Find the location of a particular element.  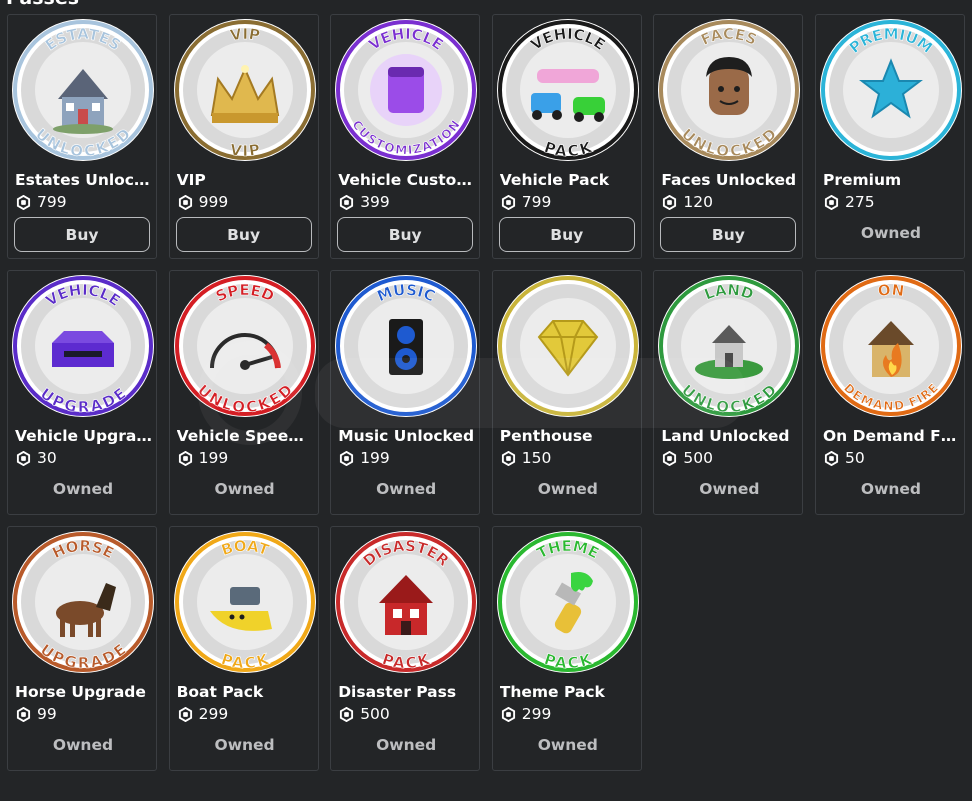

pass-card: BOAT PACK Boat Pack 299 Owned is located at coordinates (243, 648).